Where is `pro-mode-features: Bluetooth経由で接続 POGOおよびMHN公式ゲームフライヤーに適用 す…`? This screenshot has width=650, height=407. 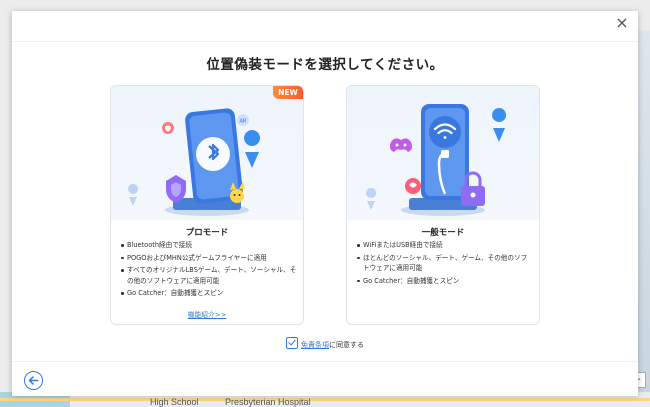
pro-mode-features: Bluetooth経由で接続 POGOおよびMHN公式ゲームフライヤーに適用 す… is located at coordinates (209, 270).